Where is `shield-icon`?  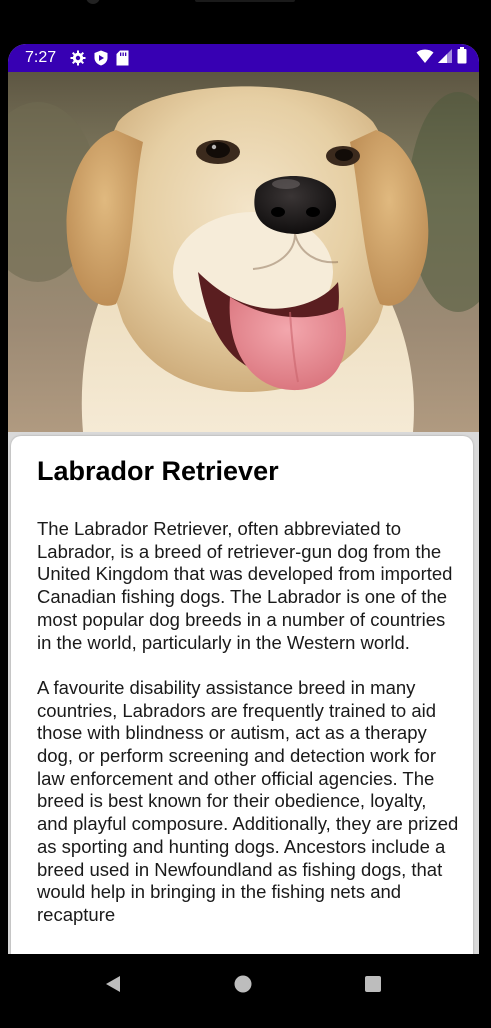
shield-icon is located at coordinates (101, 58).